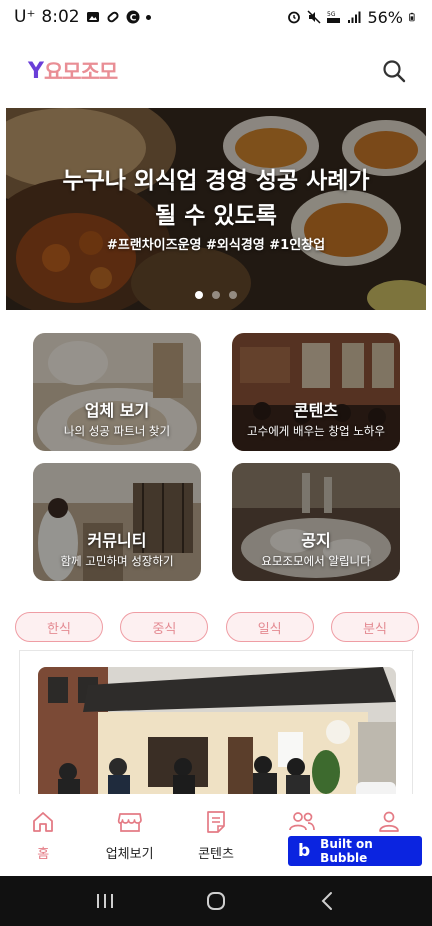 Image resolution: width=432 pixels, height=926 pixels. I want to click on home-icon, so click(43, 822).